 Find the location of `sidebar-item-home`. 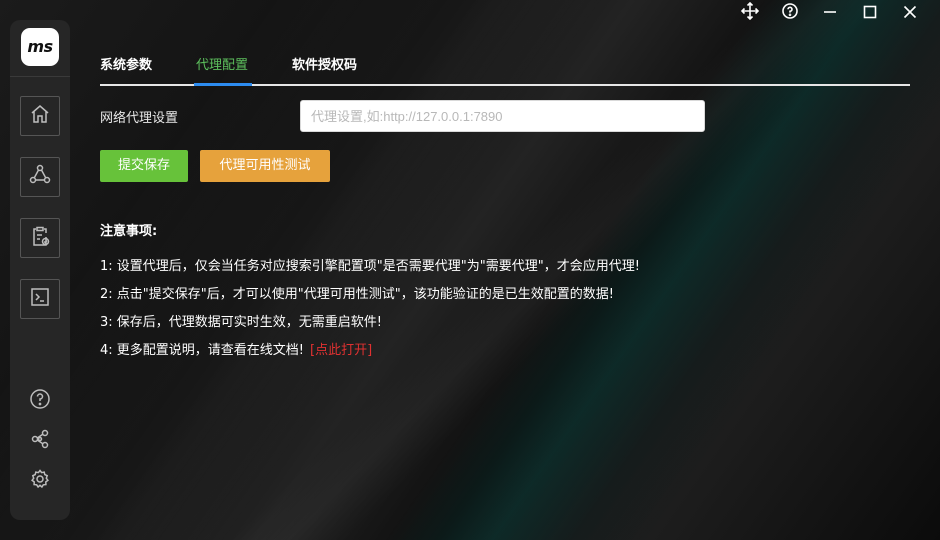

sidebar-item-home is located at coordinates (40, 116).